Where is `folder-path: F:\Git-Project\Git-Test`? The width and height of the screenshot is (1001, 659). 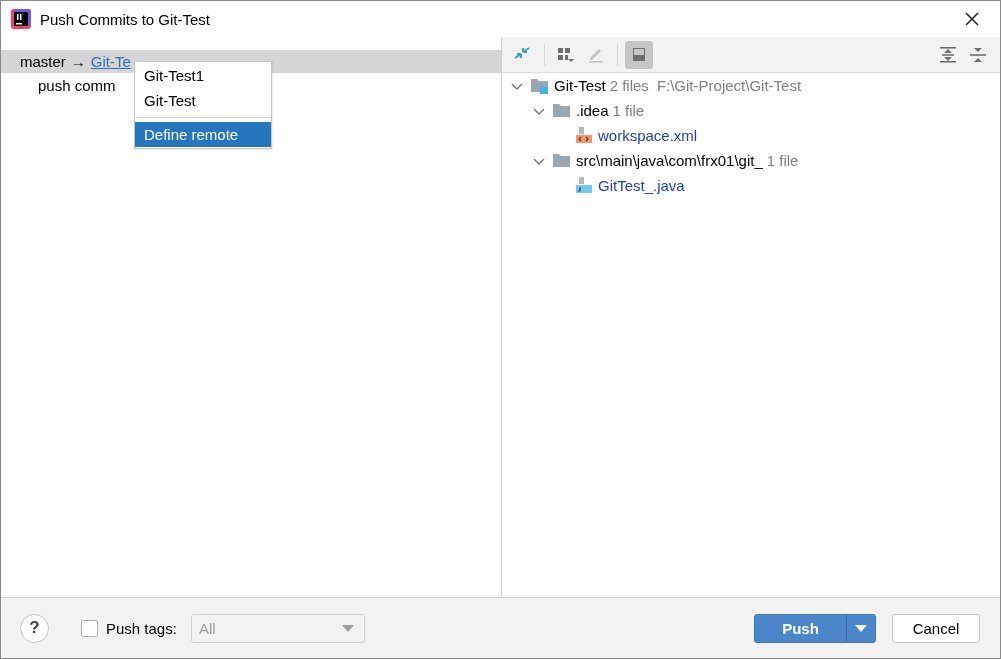
folder-path: F:\Git-Project\Git-Test is located at coordinates (729, 85).